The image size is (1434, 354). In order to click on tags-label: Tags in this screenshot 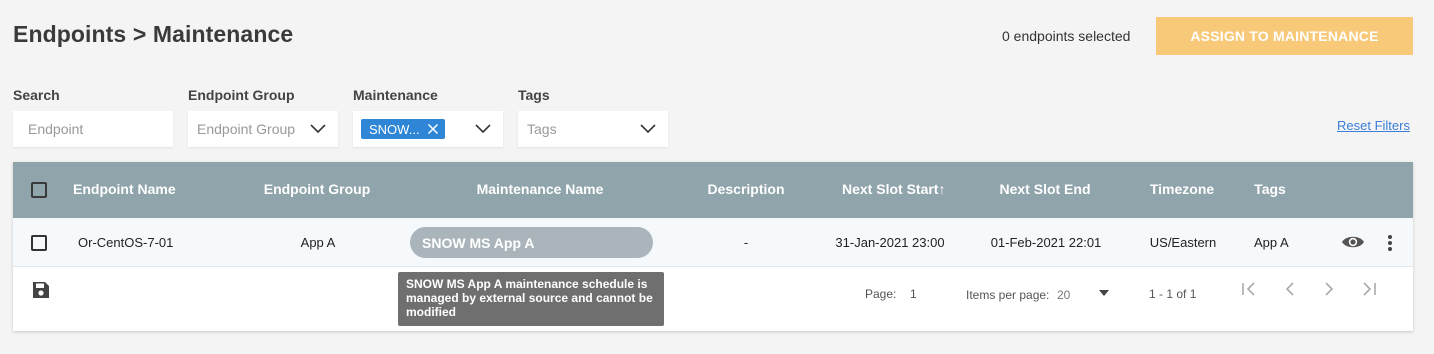, I will do `click(534, 95)`.